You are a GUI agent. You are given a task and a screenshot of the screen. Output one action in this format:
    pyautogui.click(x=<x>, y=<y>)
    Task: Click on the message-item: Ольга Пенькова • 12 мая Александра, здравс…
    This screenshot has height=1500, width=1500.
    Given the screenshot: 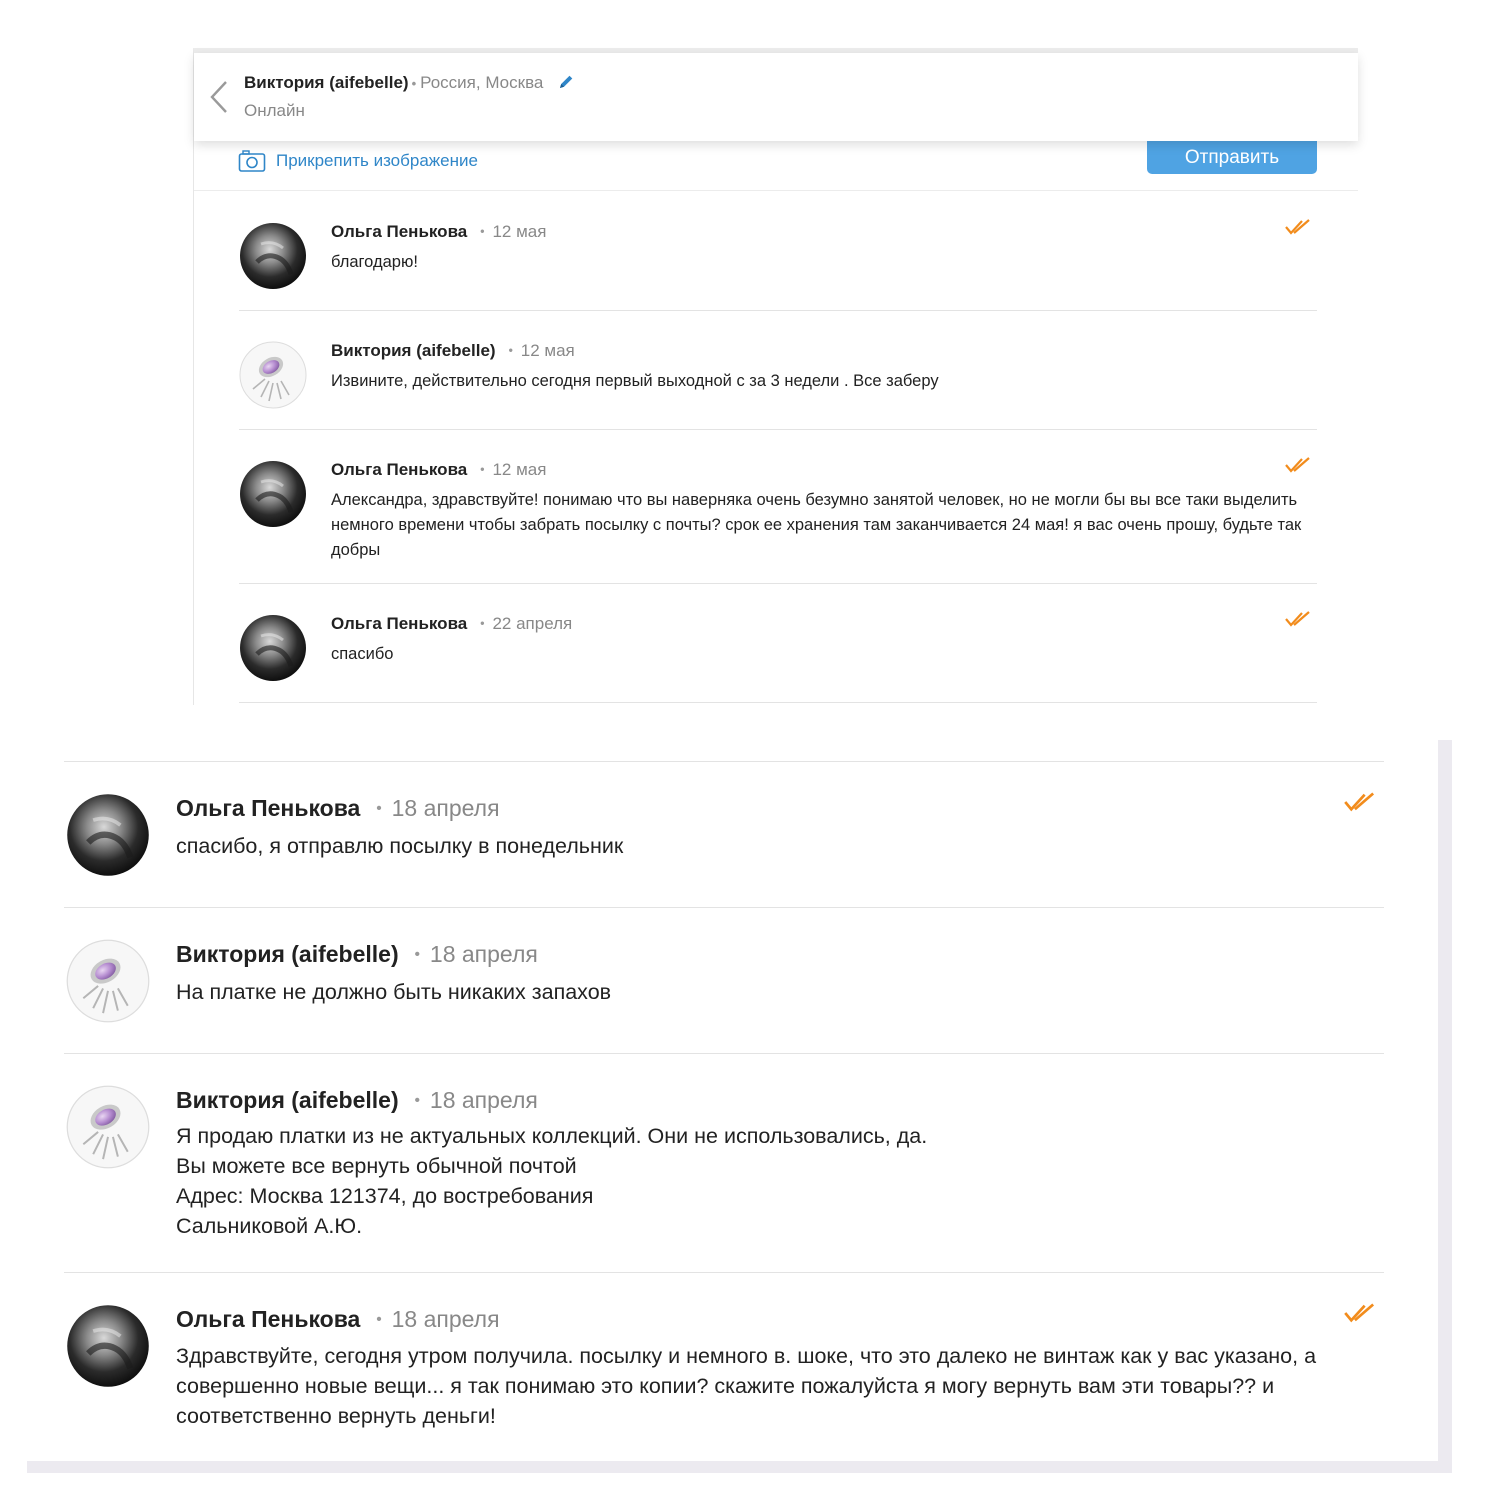 What is the action you would take?
    pyautogui.click(x=778, y=507)
    